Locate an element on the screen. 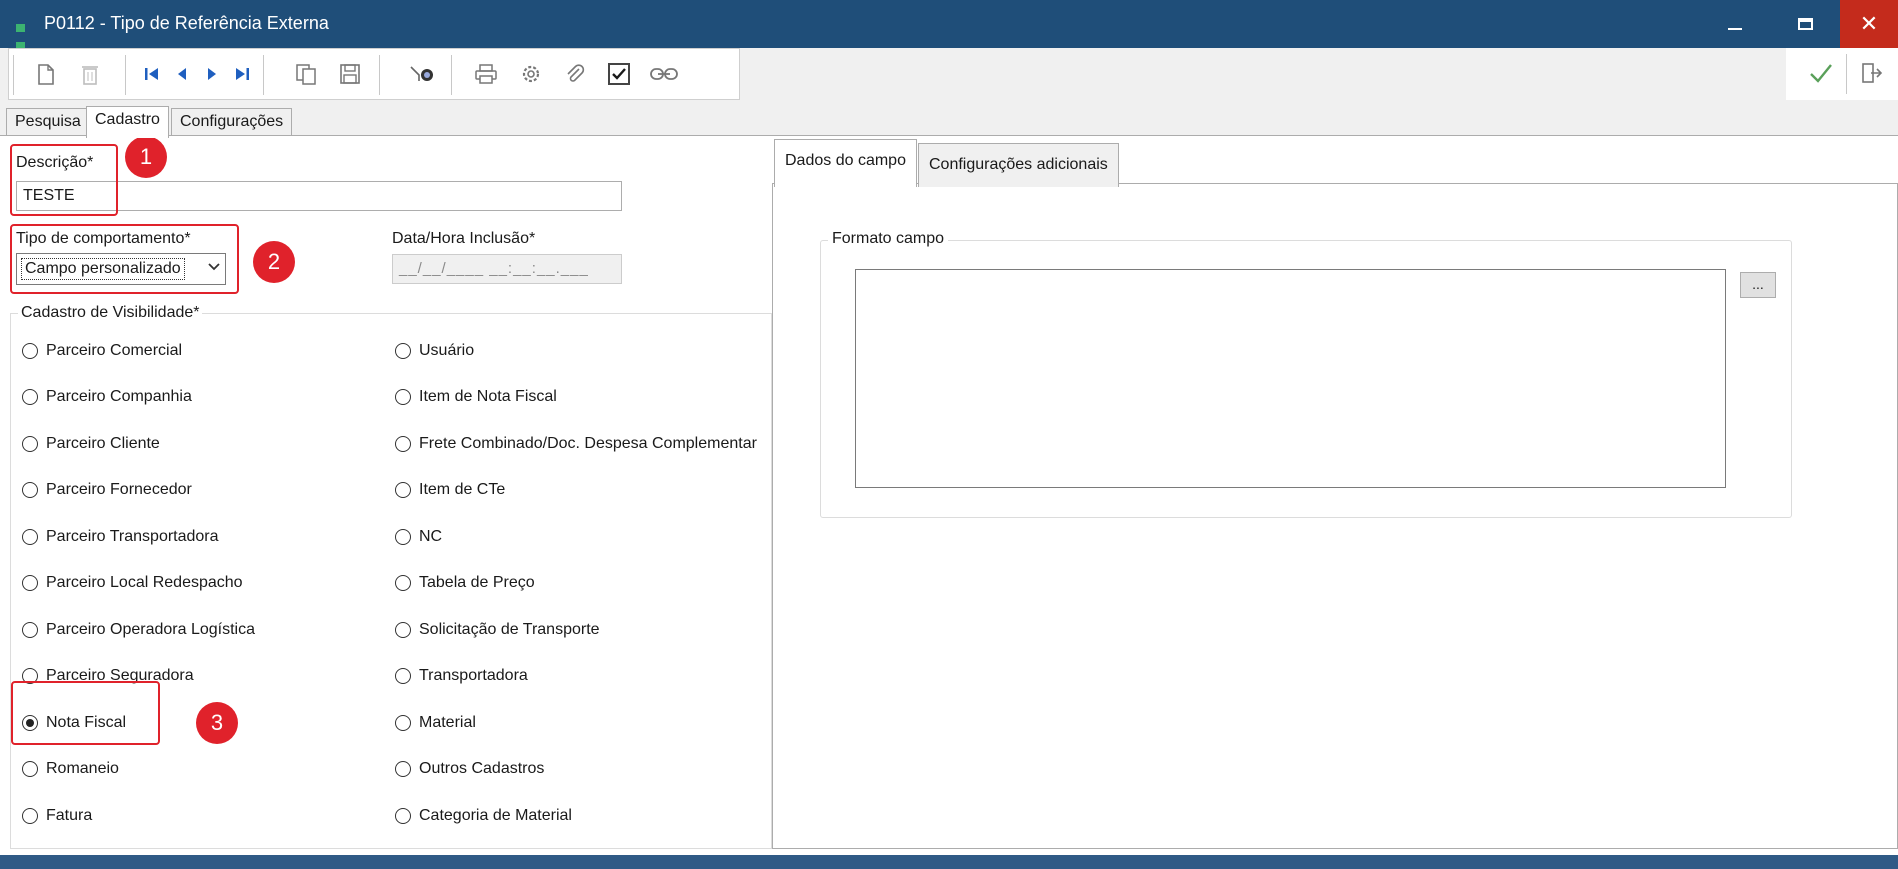 This screenshot has height=869, width=1898. toolbar-right is located at coordinates (1842, 74).